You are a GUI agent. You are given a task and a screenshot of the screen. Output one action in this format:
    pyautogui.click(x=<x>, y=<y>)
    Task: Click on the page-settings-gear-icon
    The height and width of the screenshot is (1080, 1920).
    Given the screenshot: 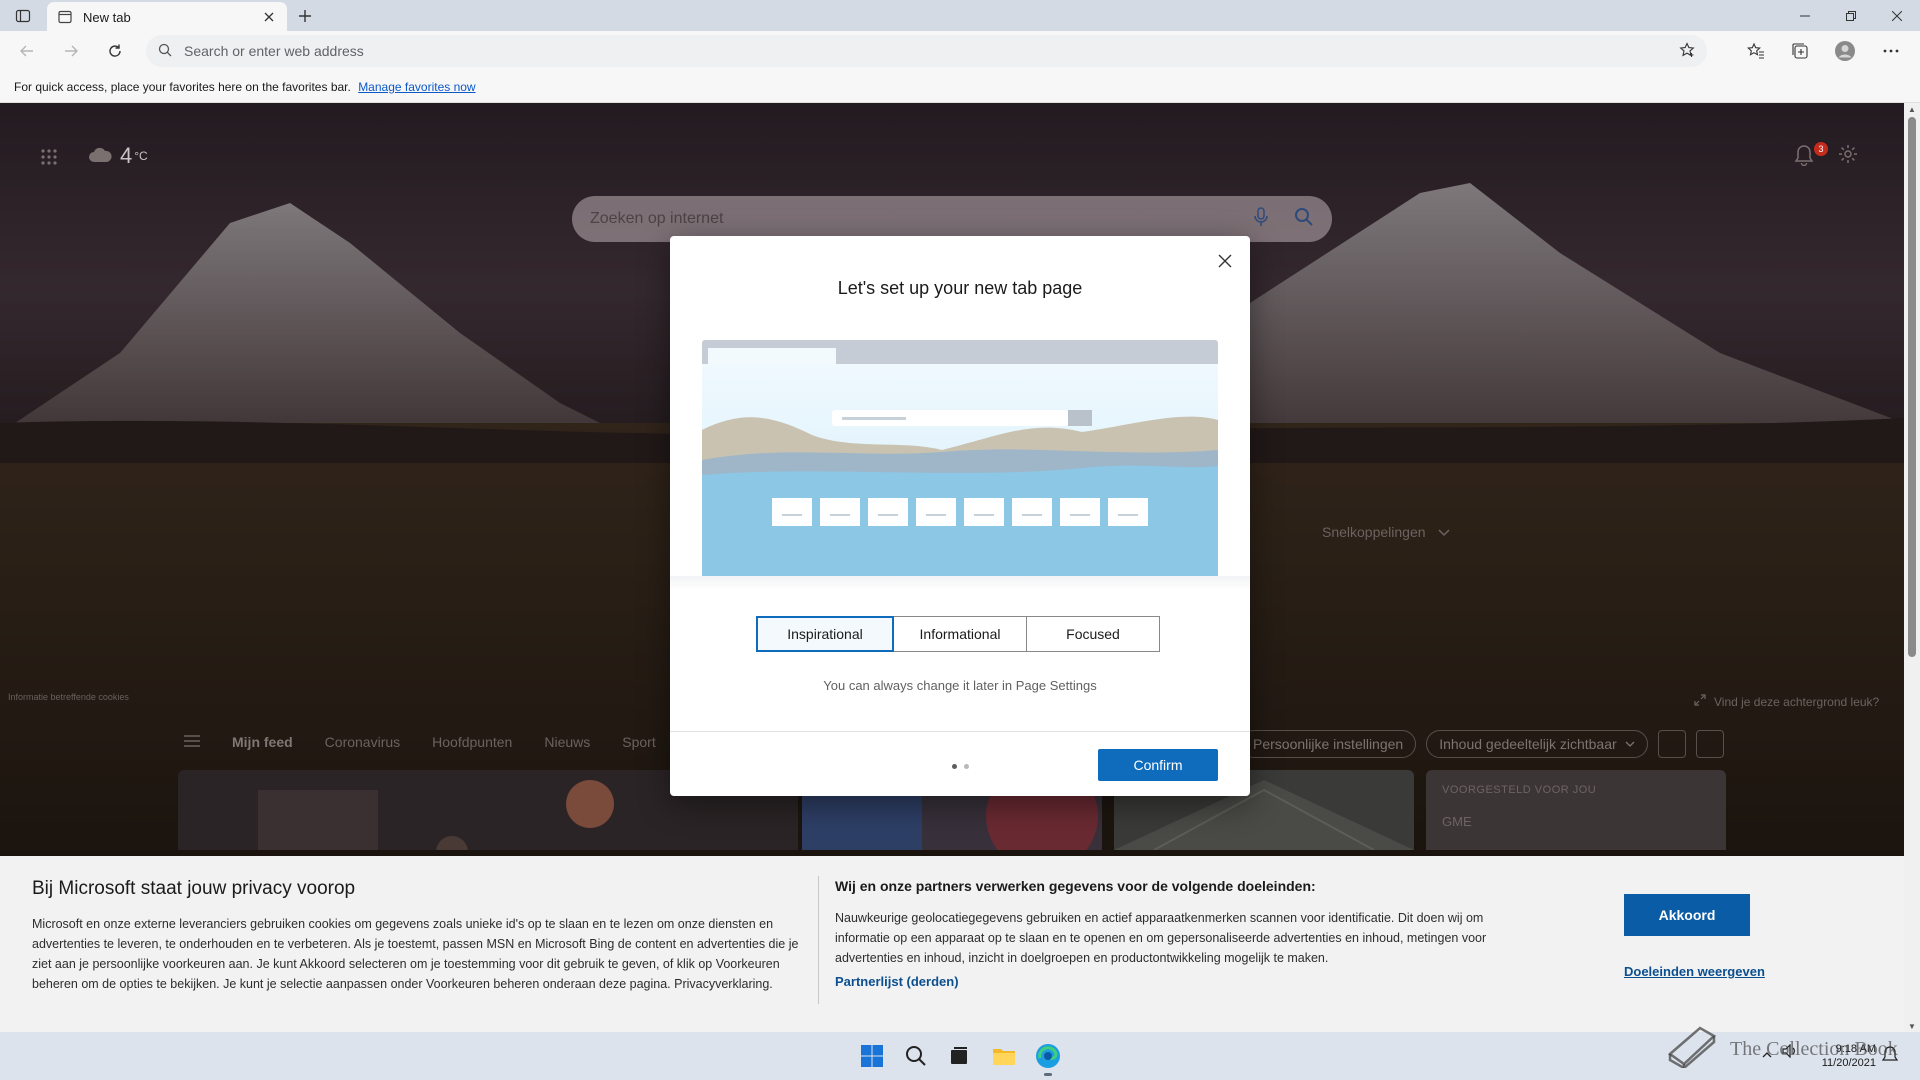 What is the action you would take?
    pyautogui.click(x=1850, y=156)
    